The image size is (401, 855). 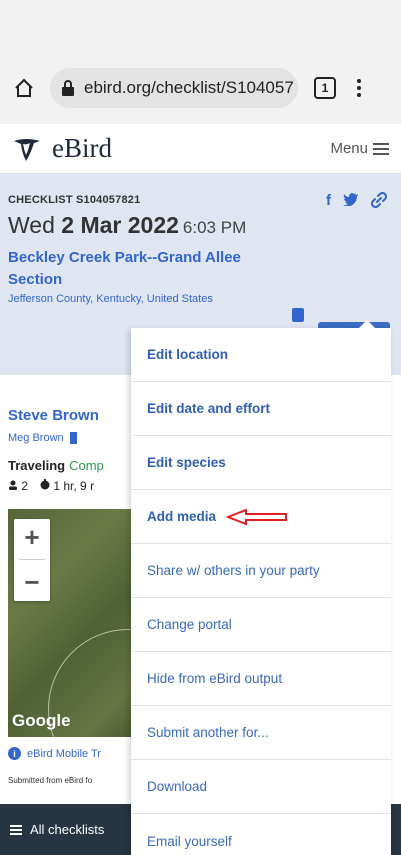 I want to click on menu-item-edit-date-effort: Edit date and effort, so click(x=261, y=409).